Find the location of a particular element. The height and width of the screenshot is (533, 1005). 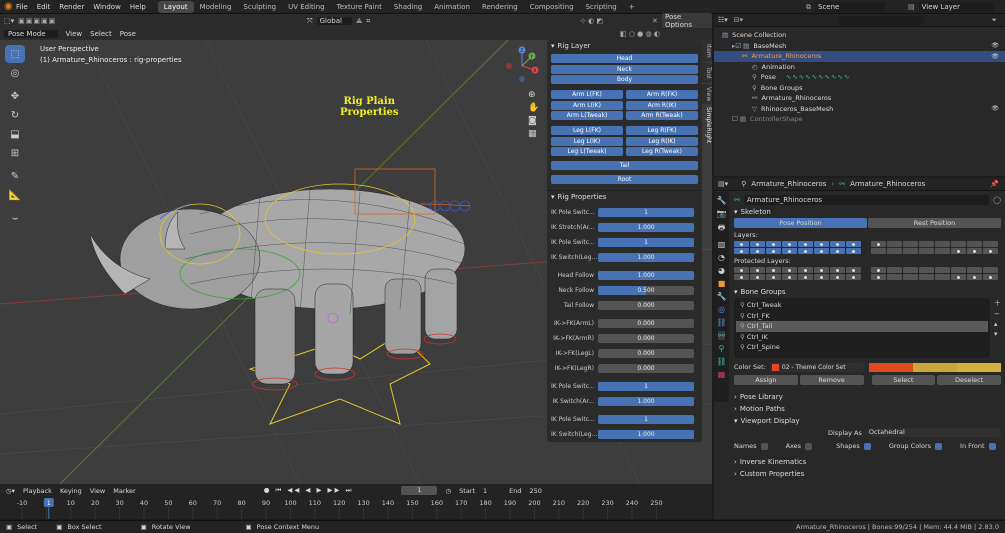

funnel-icon: ⏷ is located at coordinates (994, 20).